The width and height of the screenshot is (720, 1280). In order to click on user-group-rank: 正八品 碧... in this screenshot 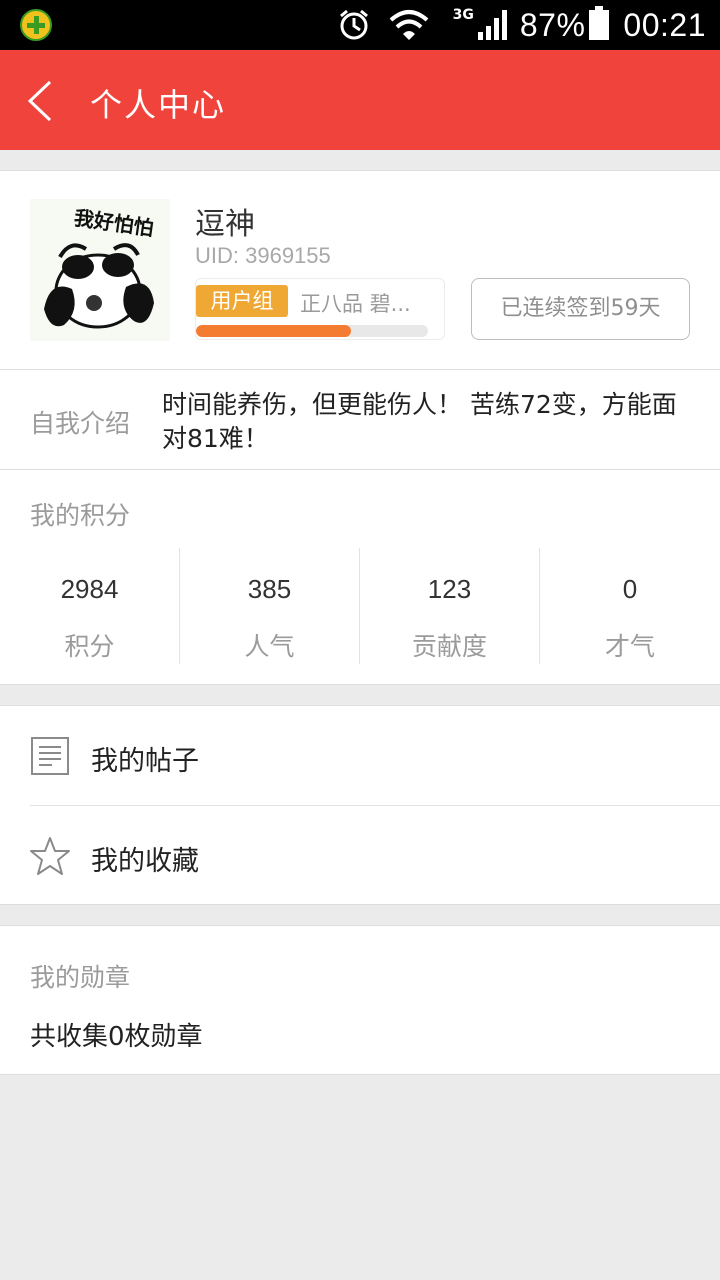, I will do `click(355, 304)`.